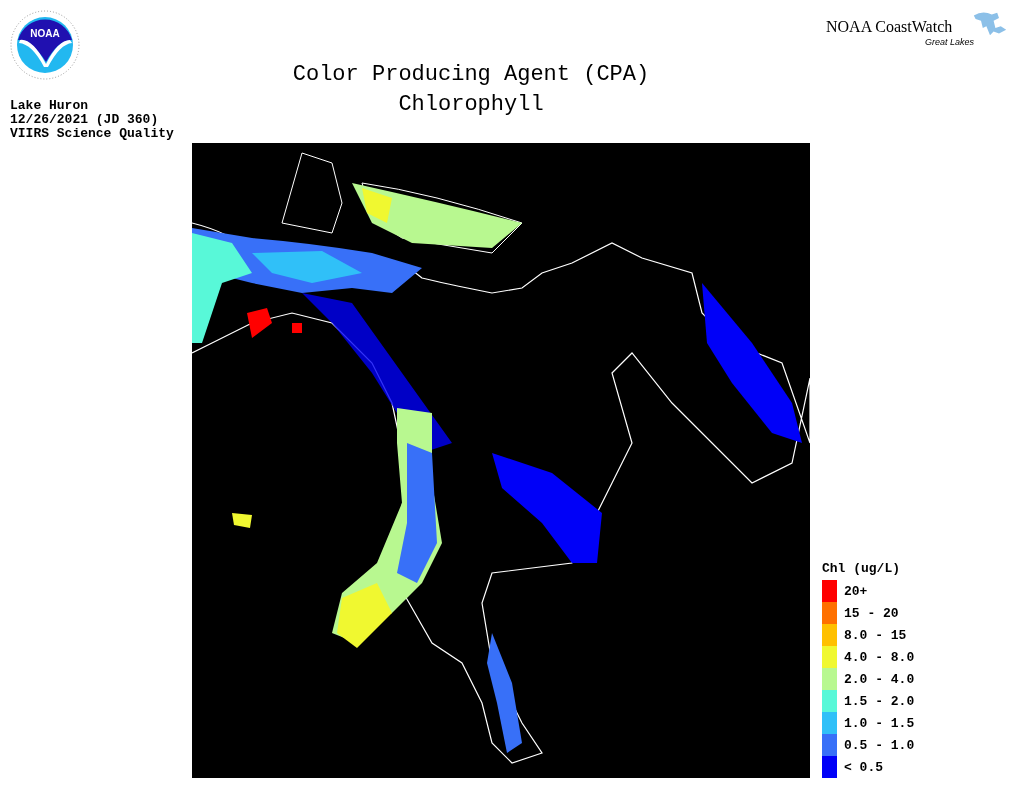 Image resolution: width=1010 pixels, height=790 pixels. Describe the element at coordinates (889, 27) in the screenshot. I see `brand-name: NOAA CoastWatch` at that location.